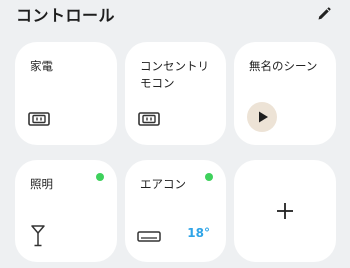 The image size is (350, 268). I want to click on pencil-icon, so click(324, 13).